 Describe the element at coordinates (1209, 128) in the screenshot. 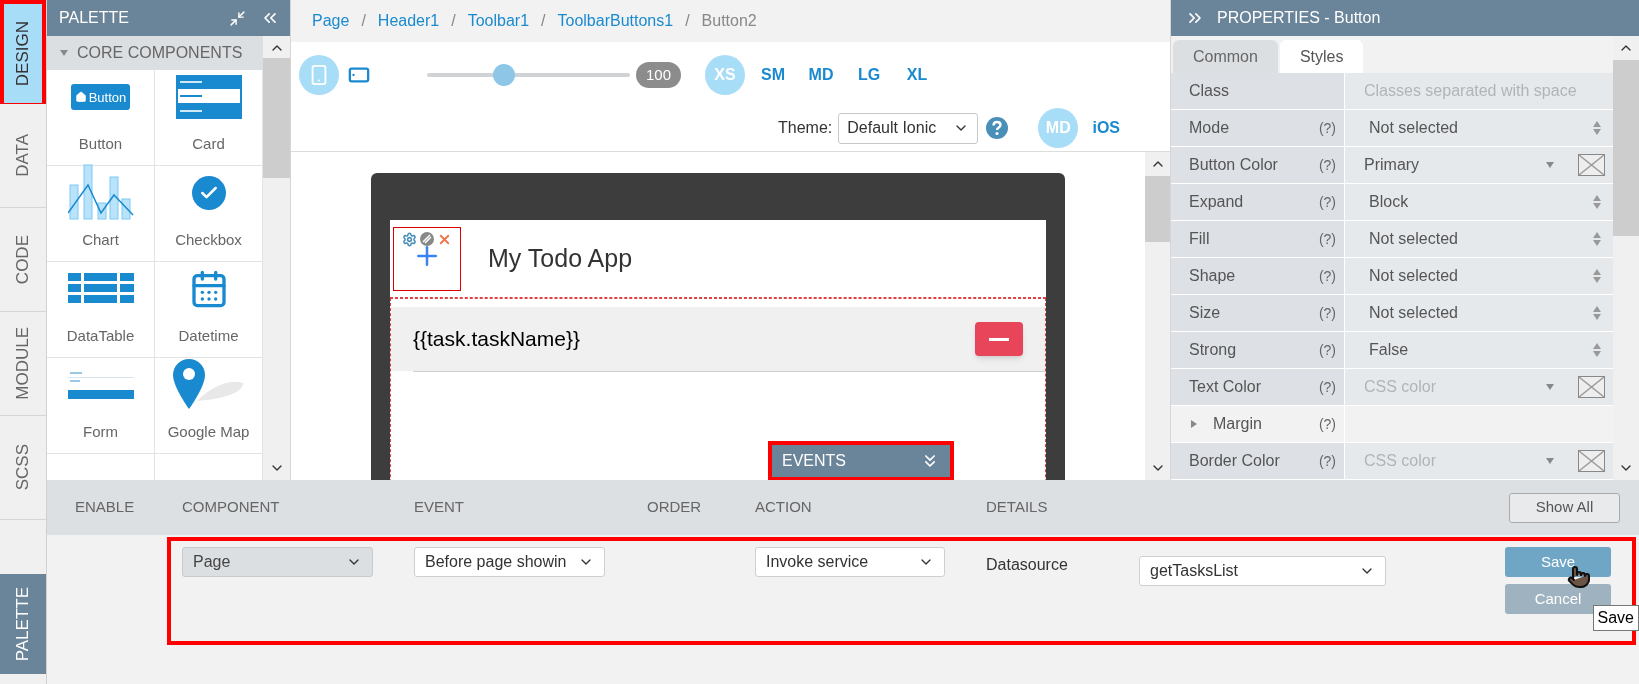

I see `property-label: Mode` at that location.